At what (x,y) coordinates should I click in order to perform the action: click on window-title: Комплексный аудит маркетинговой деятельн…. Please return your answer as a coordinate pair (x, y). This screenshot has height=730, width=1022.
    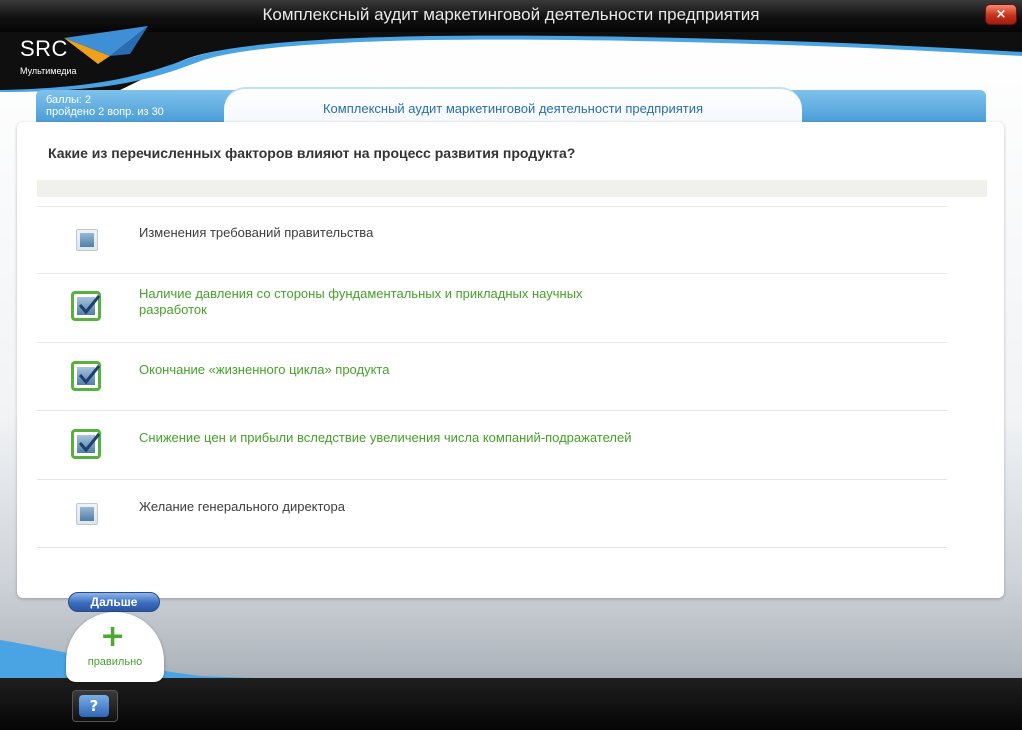
    Looking at the image, I should click on (511, 14).